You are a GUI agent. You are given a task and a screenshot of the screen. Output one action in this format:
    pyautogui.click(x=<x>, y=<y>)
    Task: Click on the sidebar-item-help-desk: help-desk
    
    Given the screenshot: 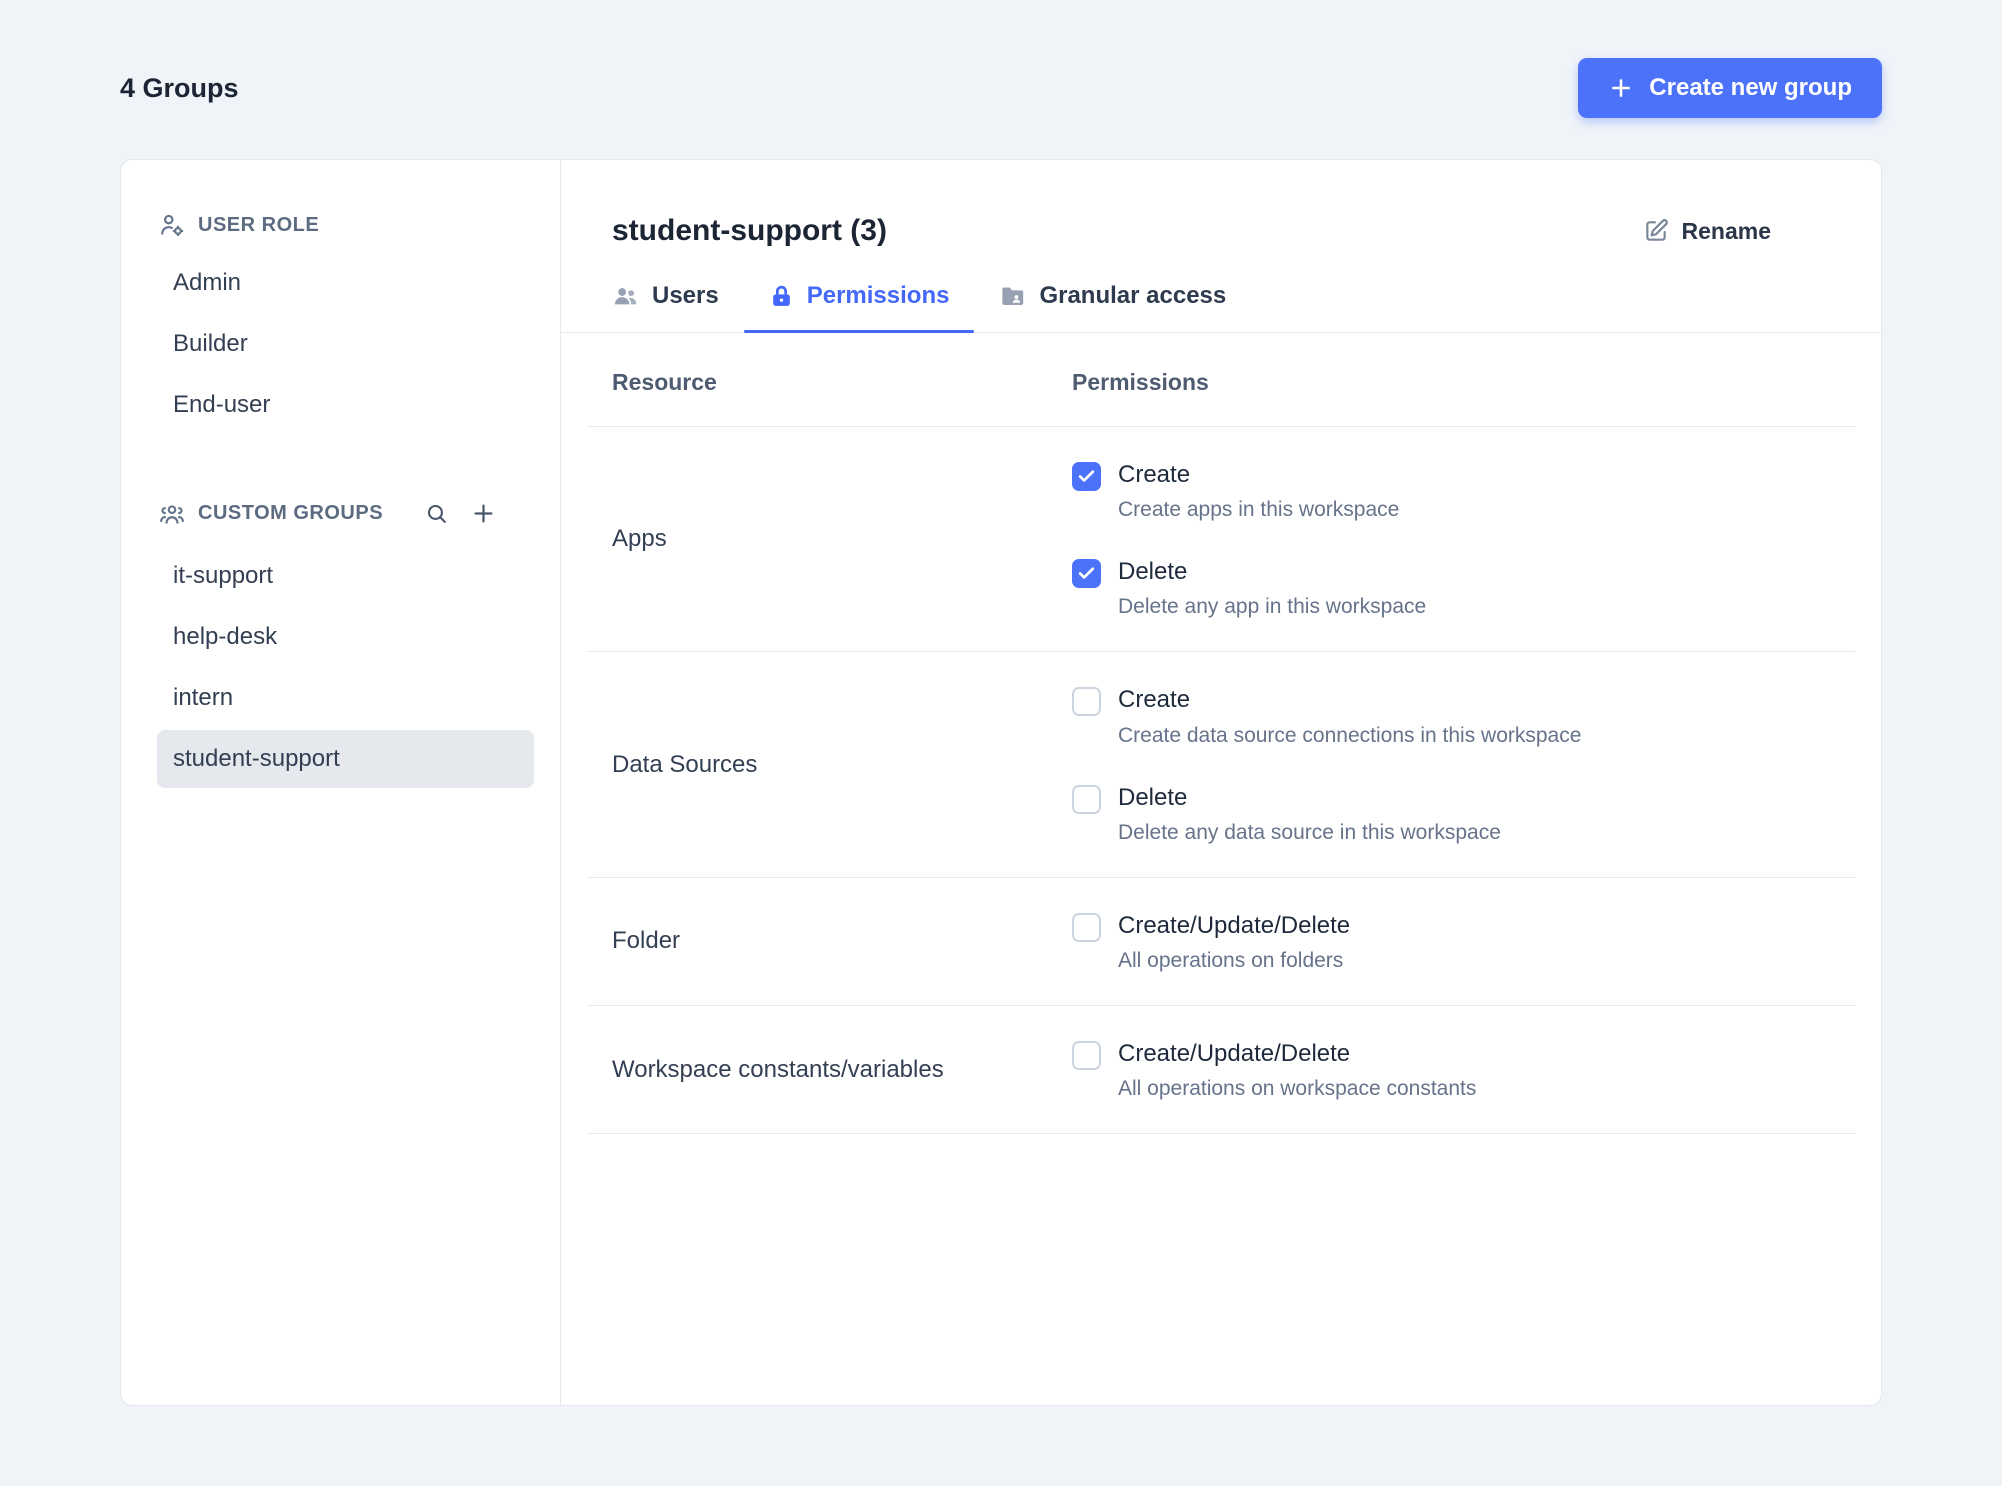 What is the action you would take?
    pyautogui.click(x=345, y=637)
    